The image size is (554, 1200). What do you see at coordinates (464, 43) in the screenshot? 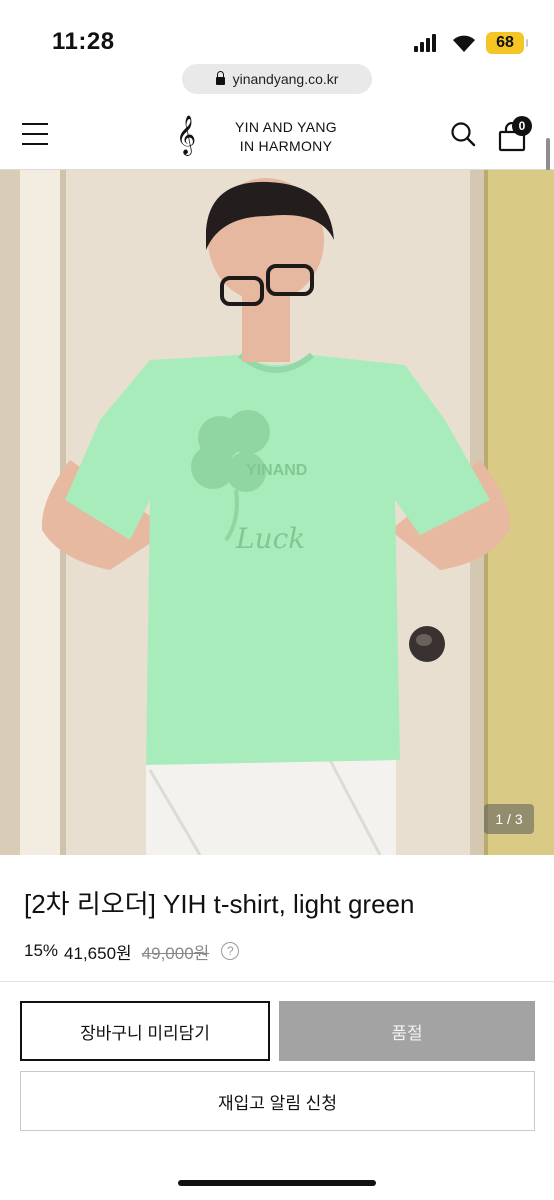
I see `wifi-icon` at bounding box center [464, 43].